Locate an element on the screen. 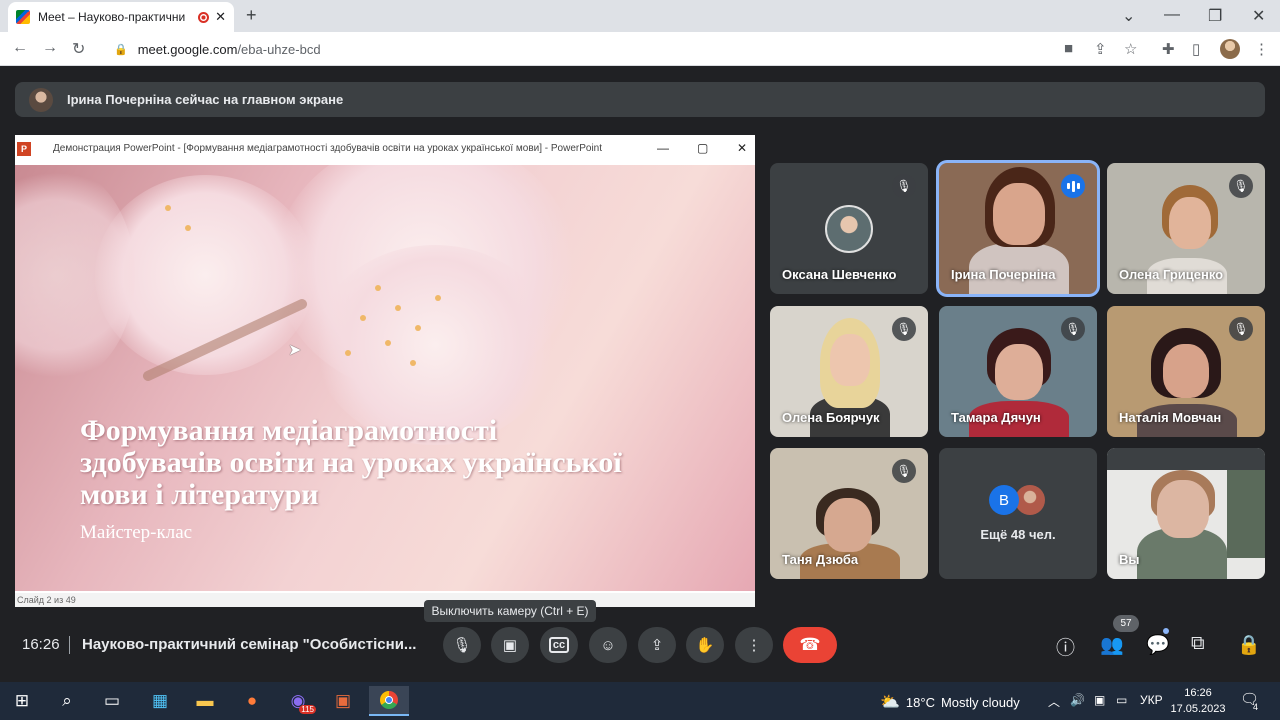  participant-avatar is located at coordinates (849, 229).